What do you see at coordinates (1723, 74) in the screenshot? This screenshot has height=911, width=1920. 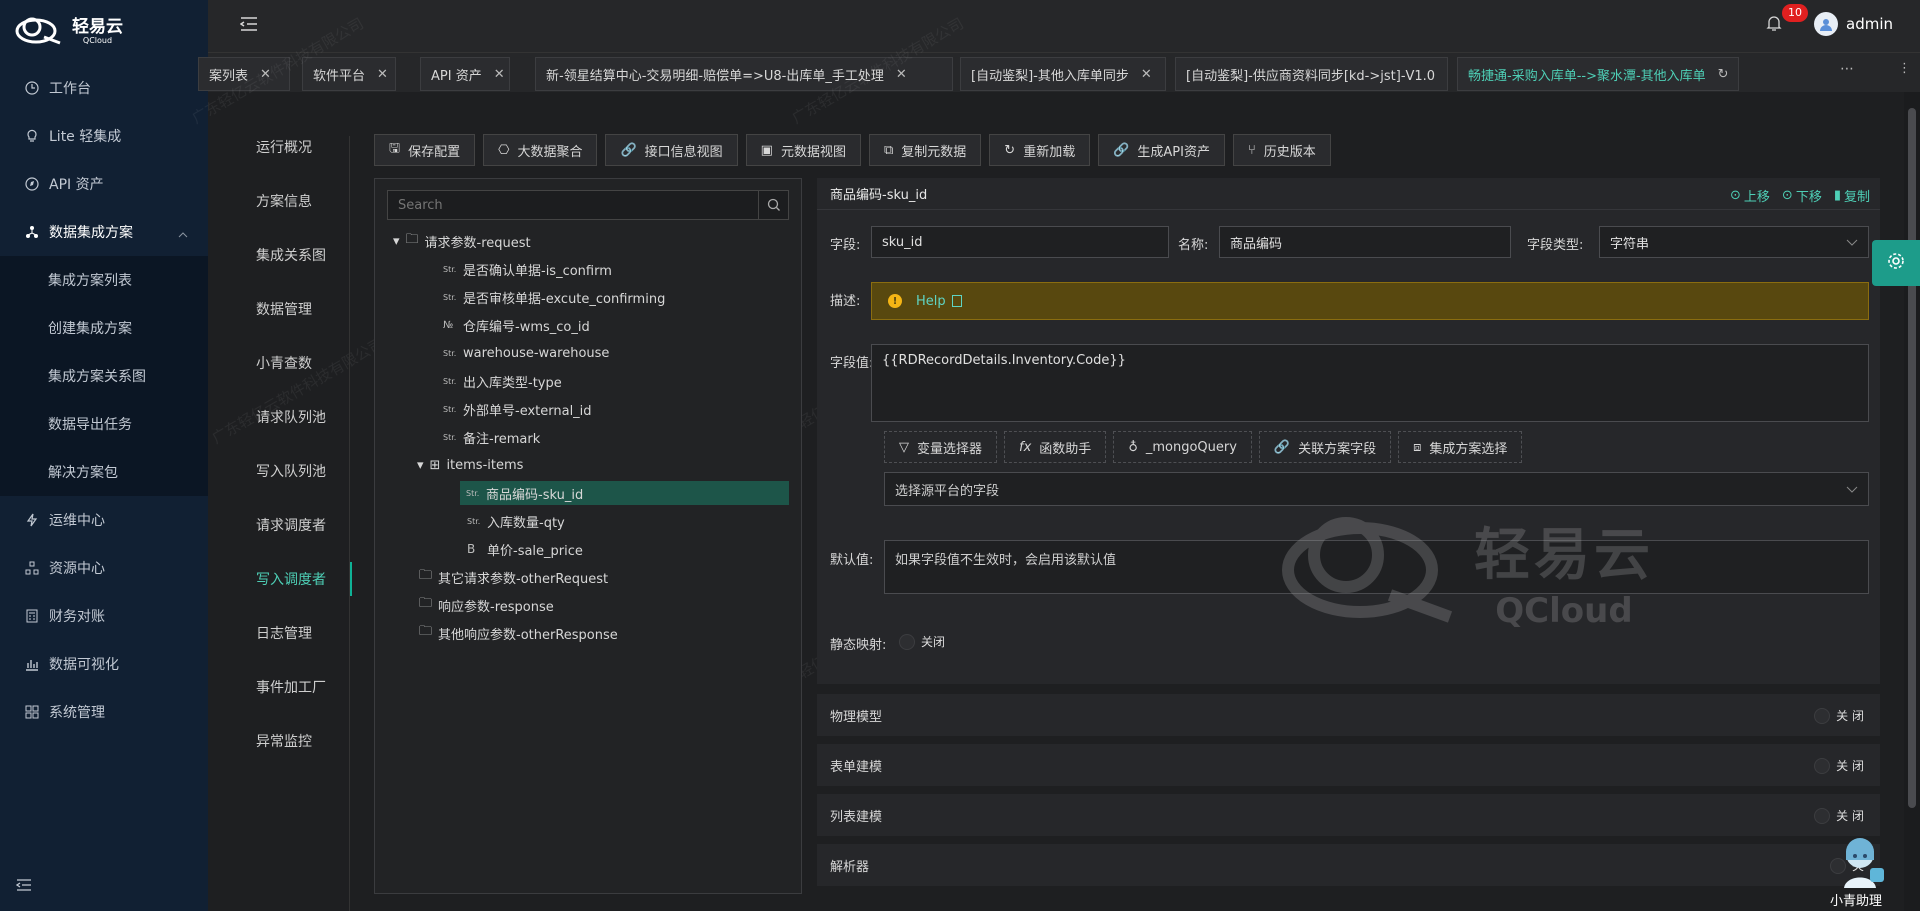 I see `refresh-icon: ↻` at bounding box center [1723, 74].